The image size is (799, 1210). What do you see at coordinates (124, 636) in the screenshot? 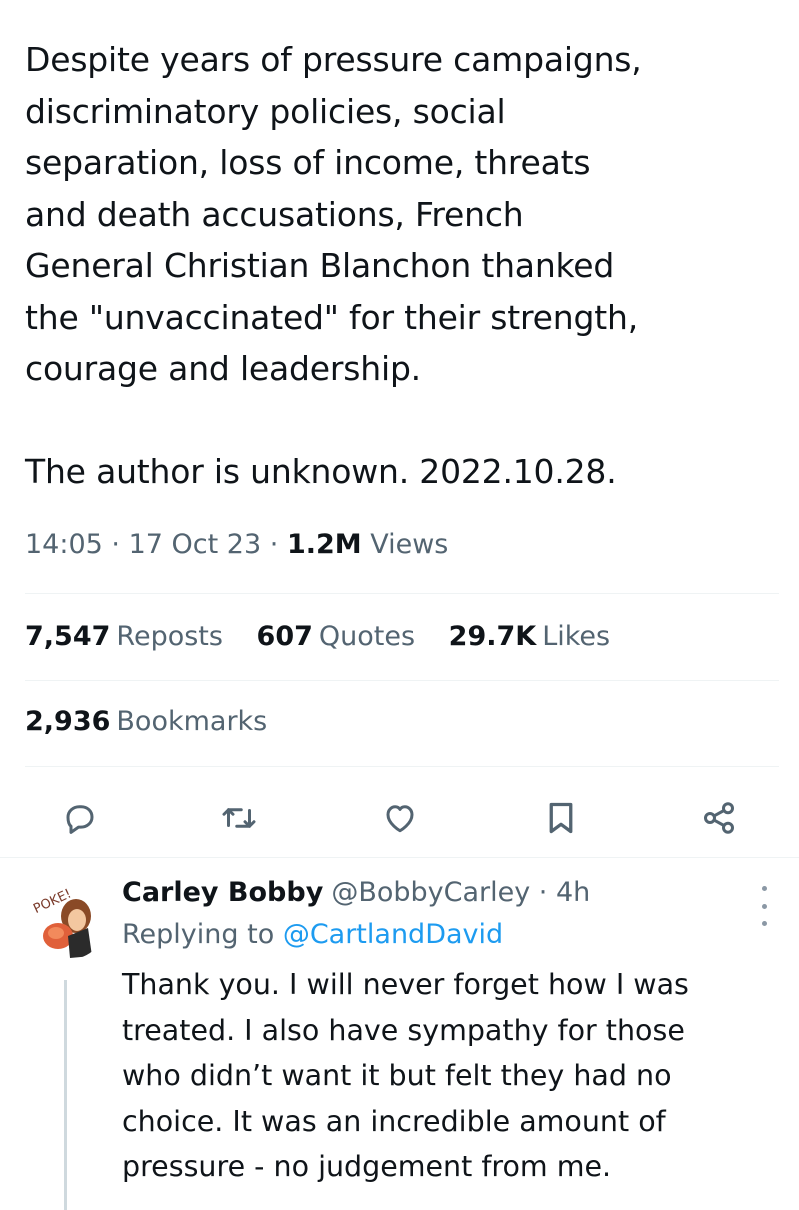
I see `reposts-stat: 7,547 Reposts` at bounding box center [124, 636].